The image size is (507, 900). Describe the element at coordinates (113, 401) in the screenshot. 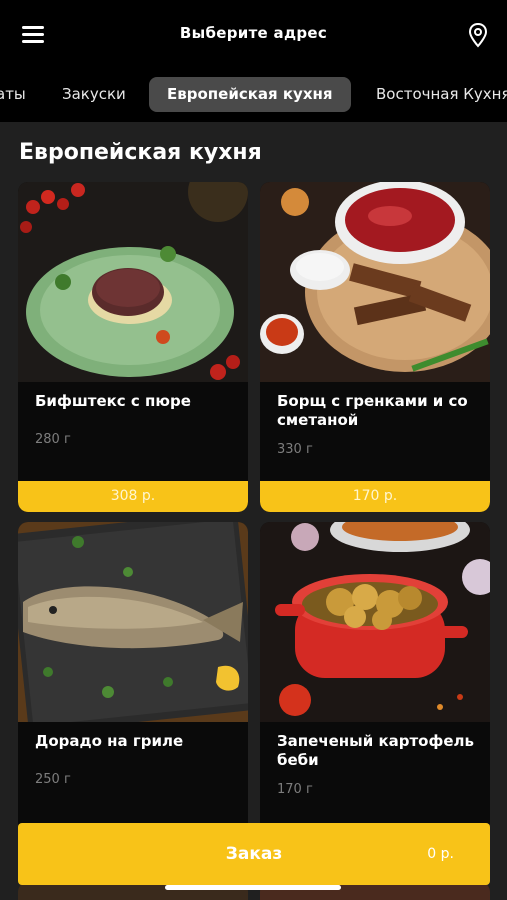

I see `product-name: Бифштекс с пюре` at that location.